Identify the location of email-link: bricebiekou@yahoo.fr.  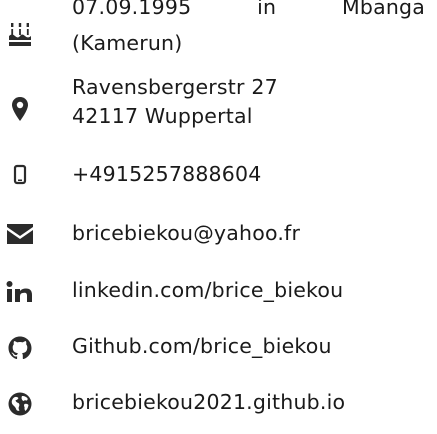
(248, 233).